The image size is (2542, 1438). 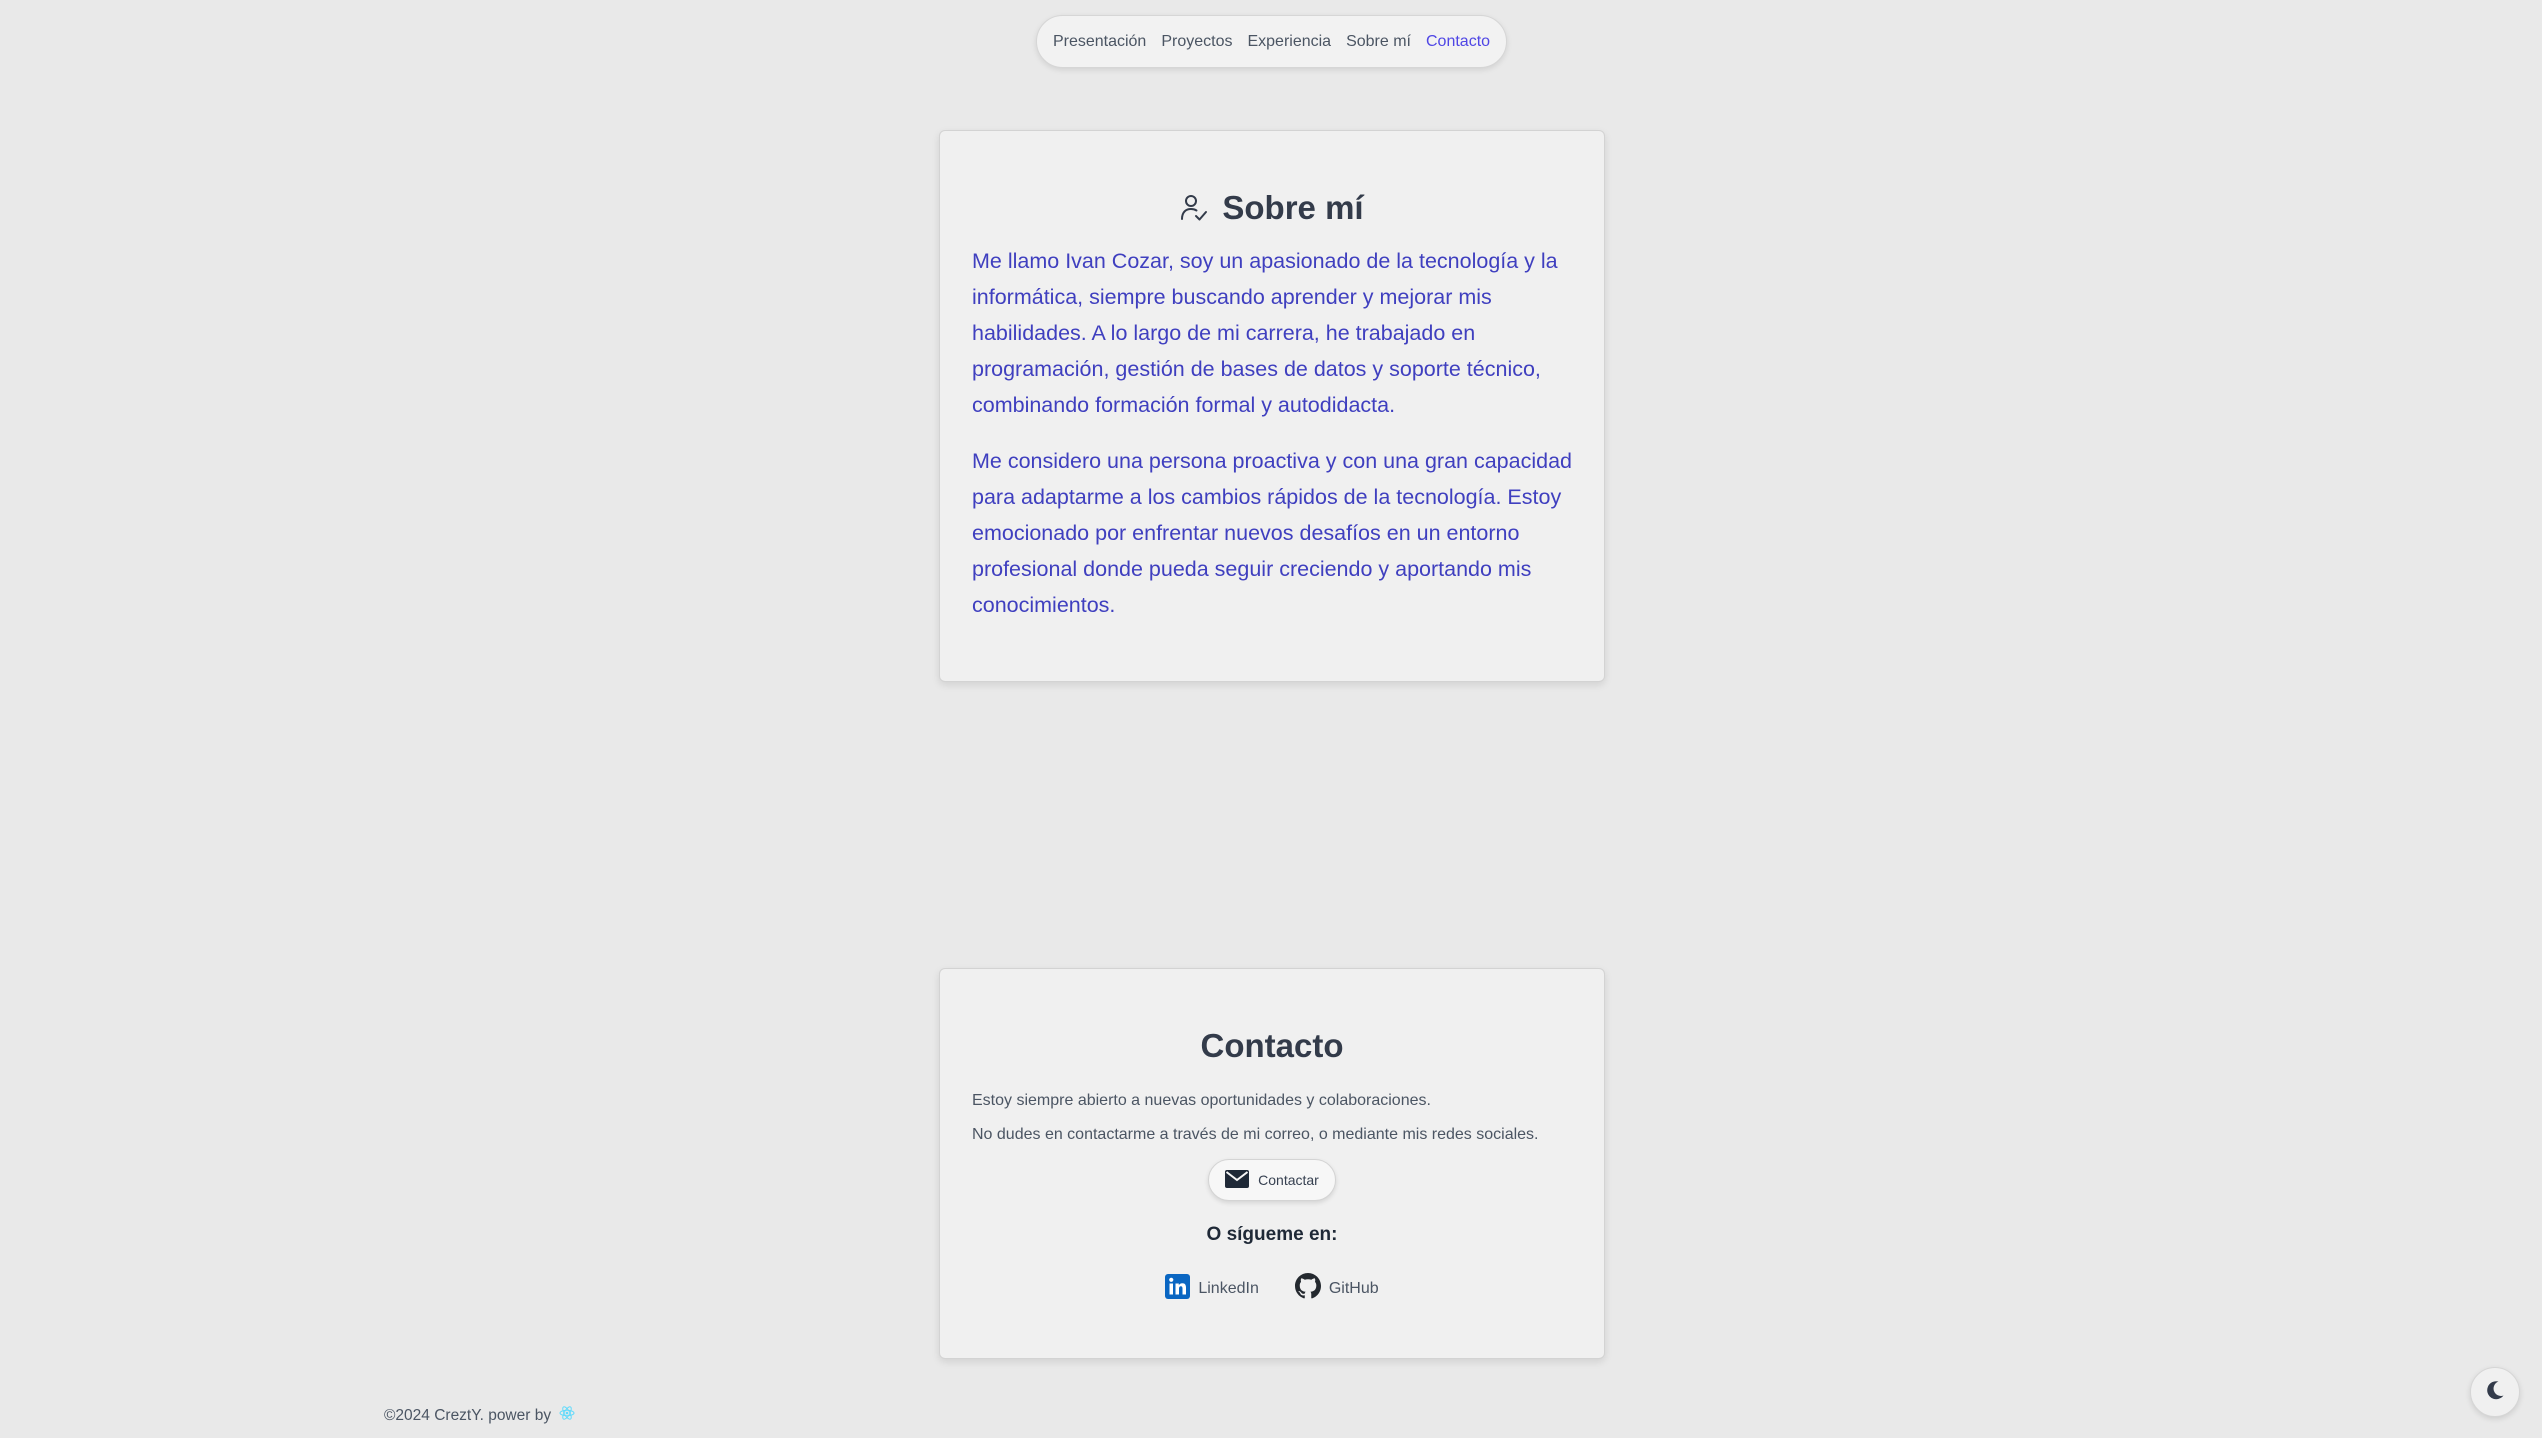 I want to click on moon-icon, so click(x=2495, y=1392).